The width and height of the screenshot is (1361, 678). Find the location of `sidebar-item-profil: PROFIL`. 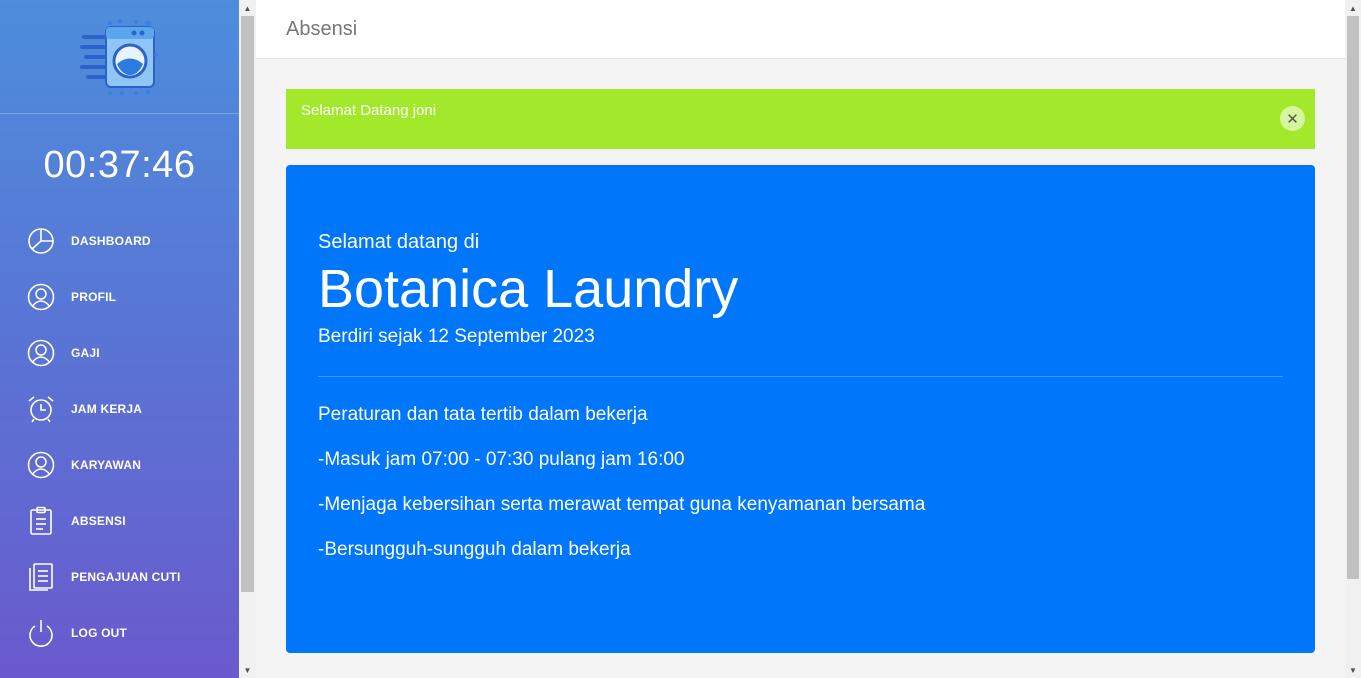

sidebar-item-profil: PROFIL is located at coordinates (119, 297).